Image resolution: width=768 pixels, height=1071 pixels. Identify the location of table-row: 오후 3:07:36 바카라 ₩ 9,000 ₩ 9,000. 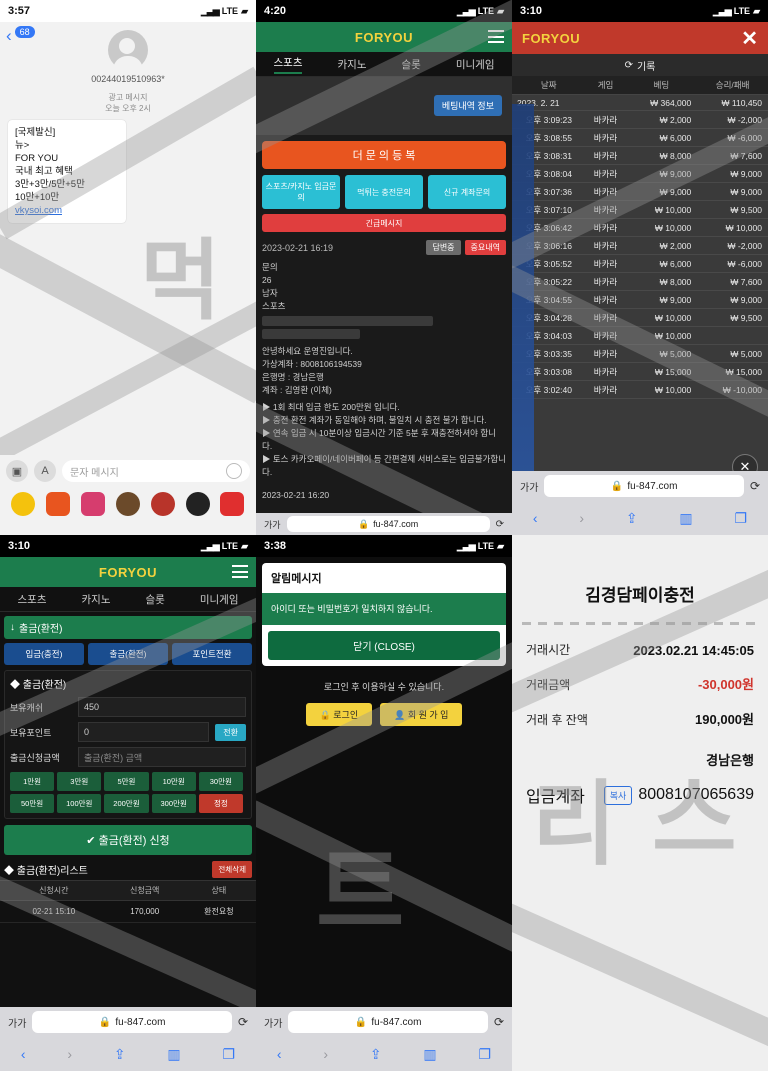
(640, 191).